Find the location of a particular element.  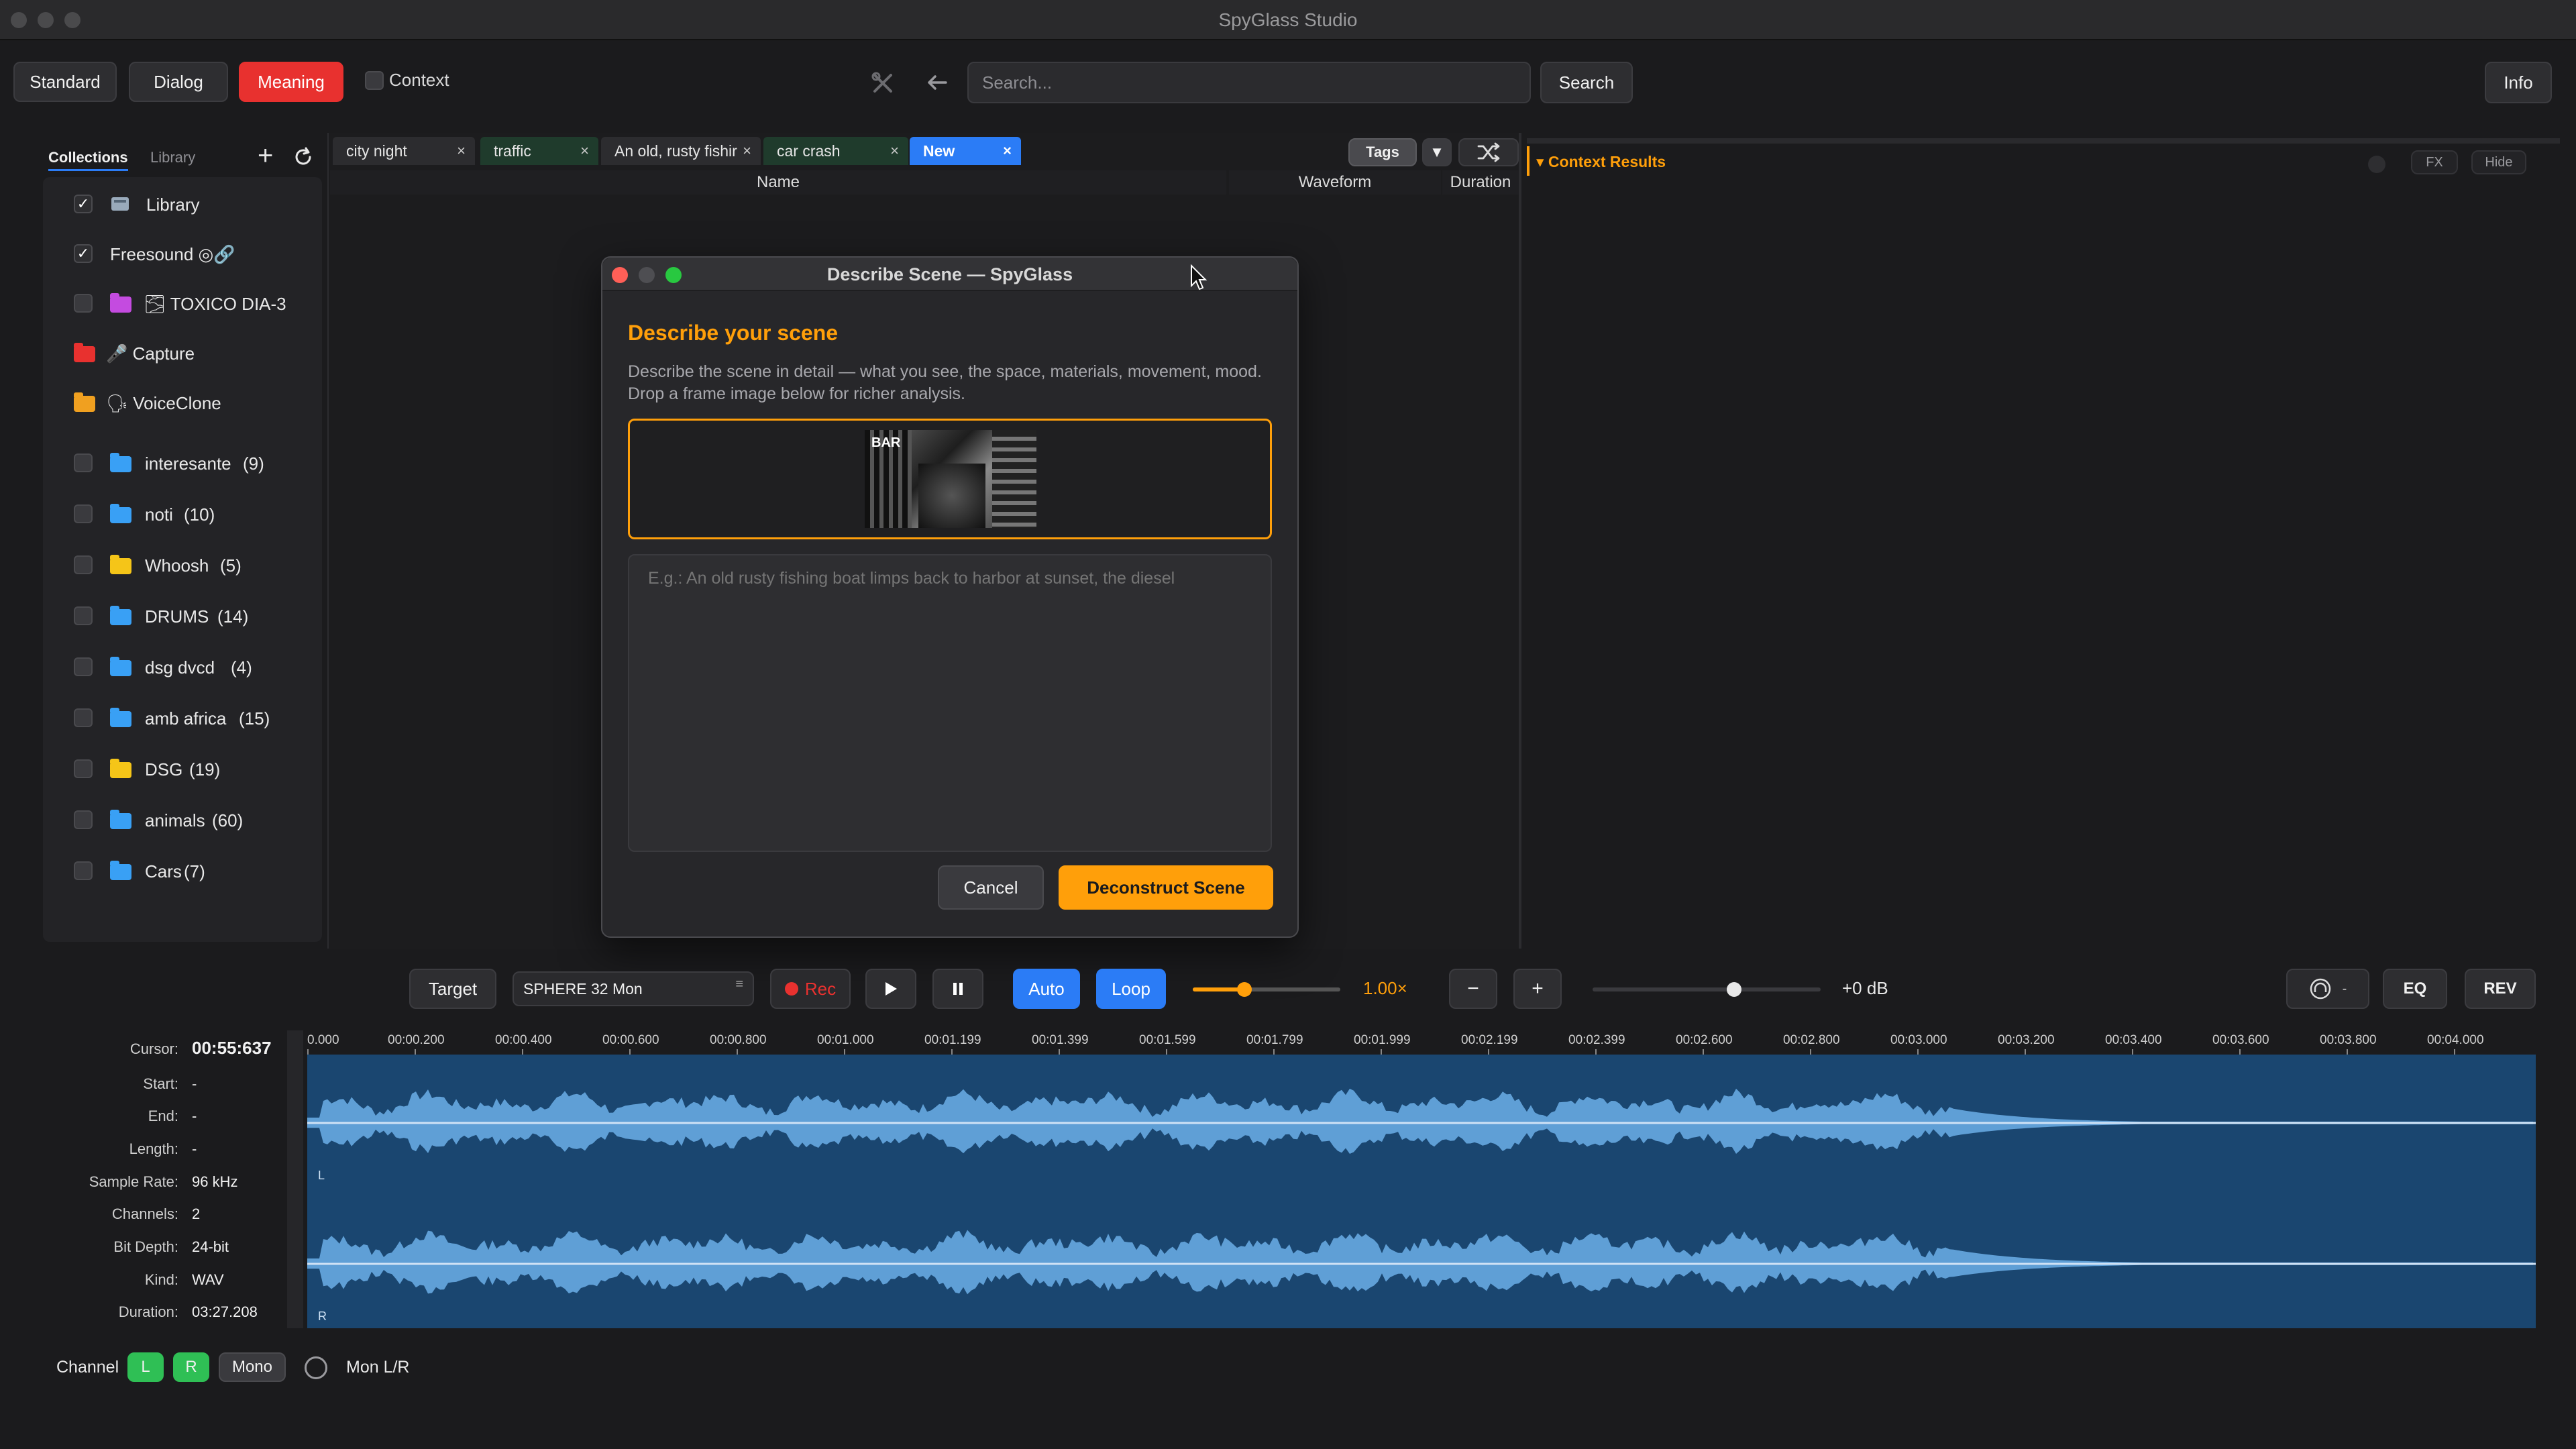

tab-traffic: traffic × is located at coordinates (539, 151).